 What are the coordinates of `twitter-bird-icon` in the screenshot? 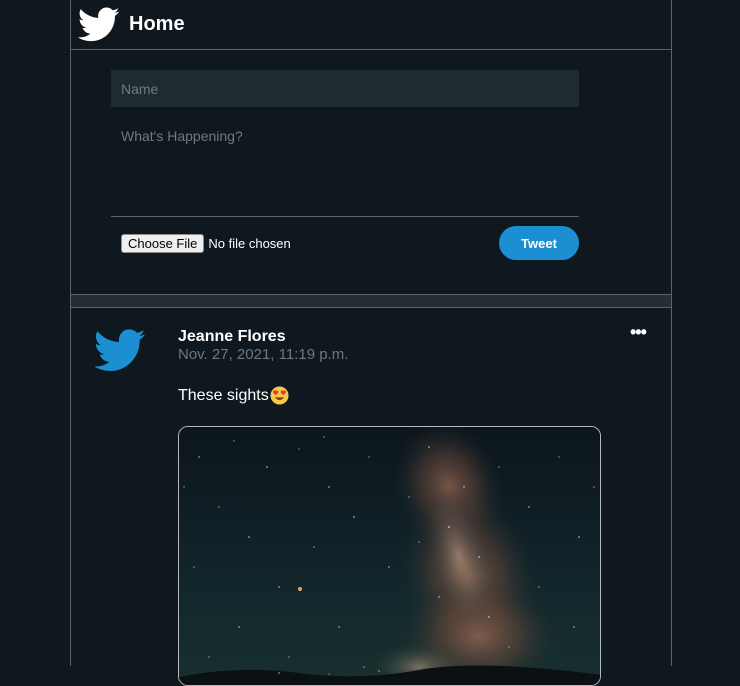 It's located at (119, 352).